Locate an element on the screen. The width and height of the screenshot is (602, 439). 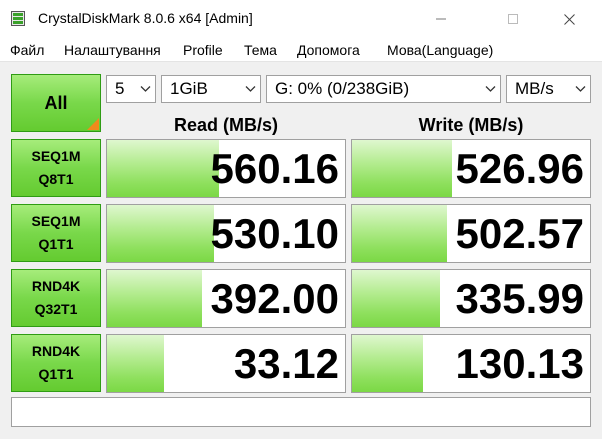
read-result-seq1m-q1t1: 530.10 is located at coordinates (226, 233).